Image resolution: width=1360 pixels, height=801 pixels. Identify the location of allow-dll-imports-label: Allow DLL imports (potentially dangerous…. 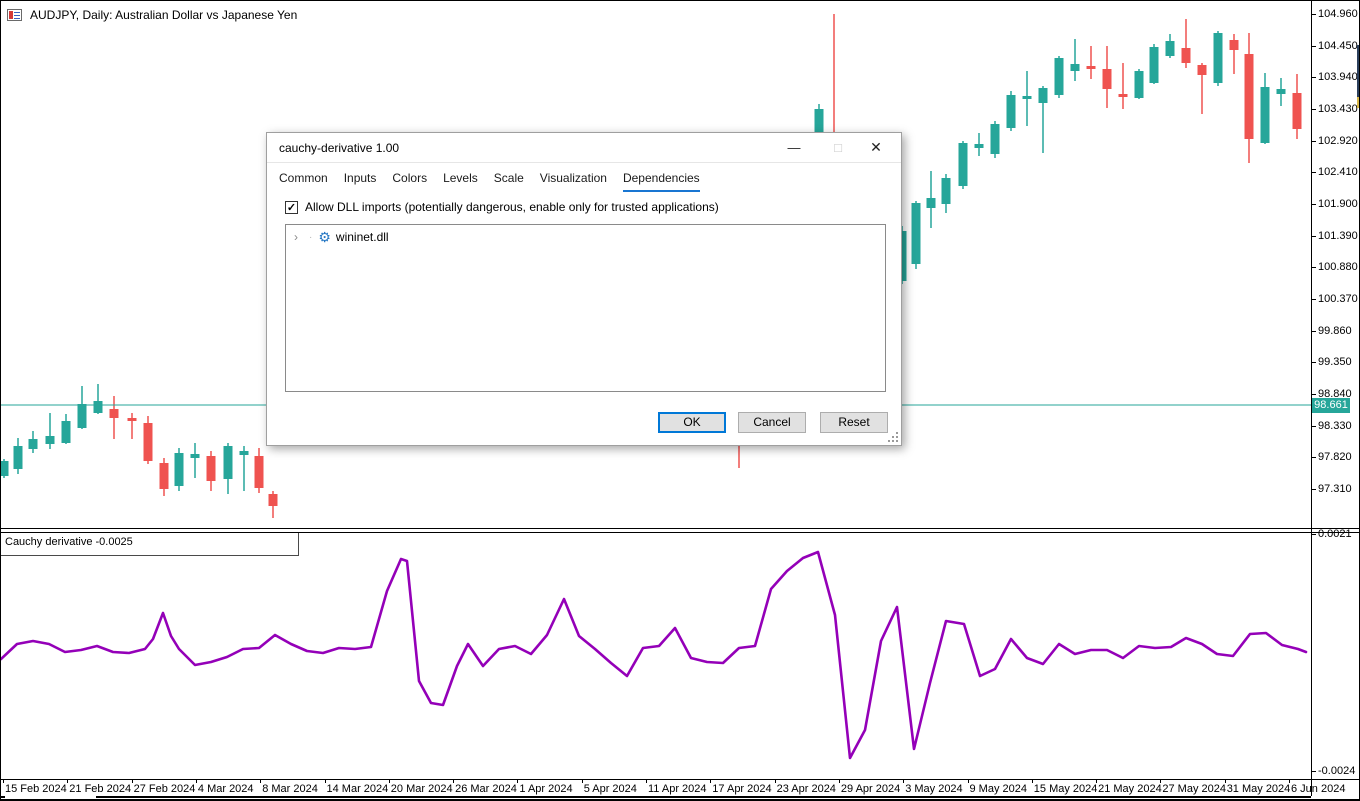
(512, 207).